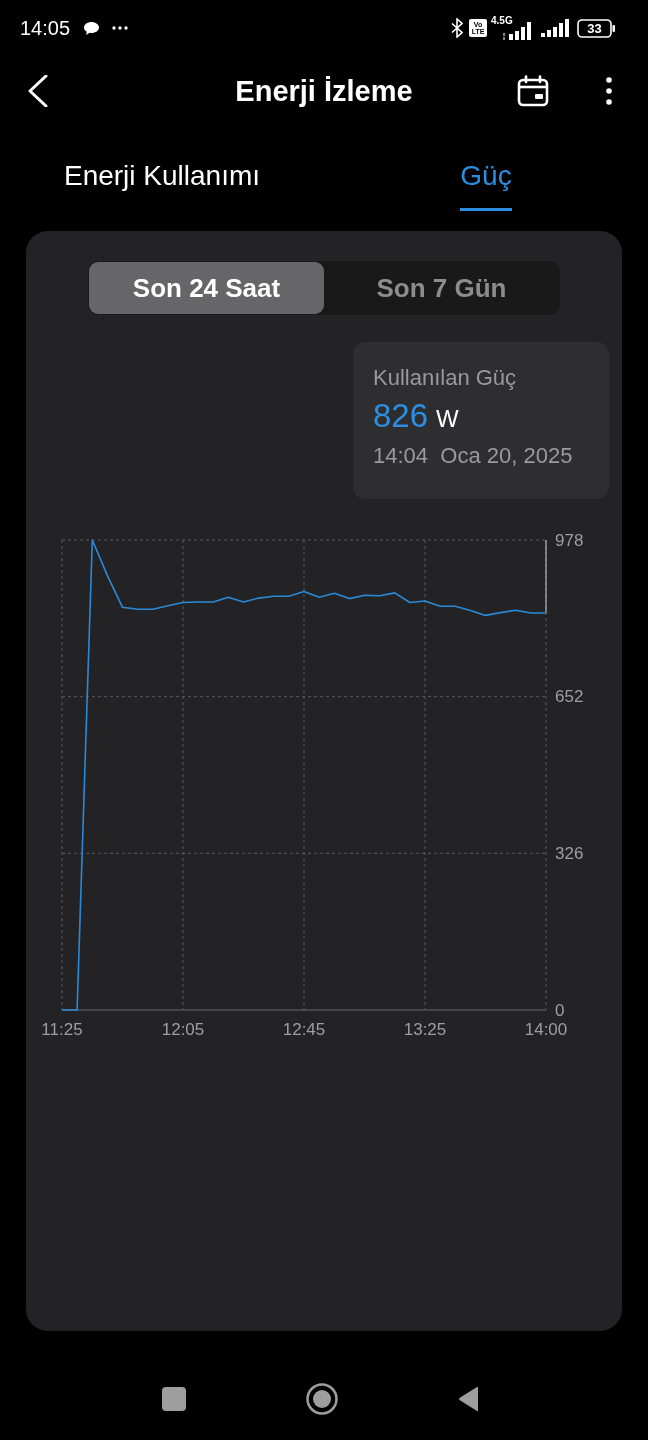 The width and height of the screenshot is (648, 1440). I want to click on tab: Enerji Kullanımı, so click(162, 185).